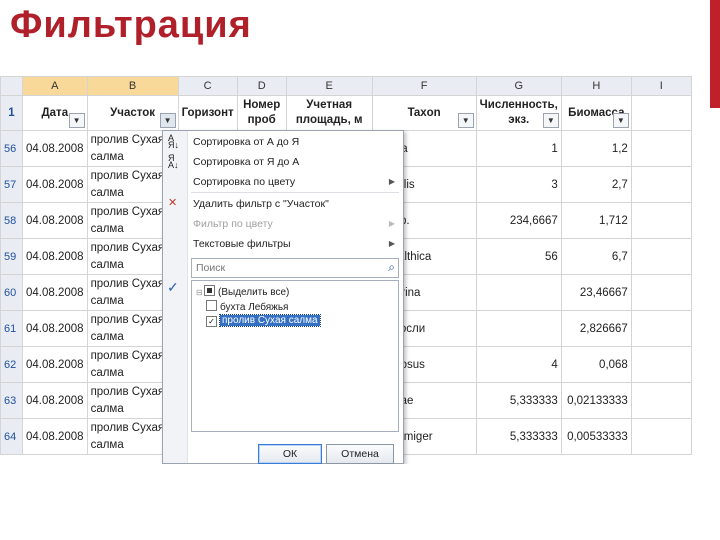 This screenshot has height=540, width=720. I want to click on cell-biomass: 1,712, so click(596, 220).